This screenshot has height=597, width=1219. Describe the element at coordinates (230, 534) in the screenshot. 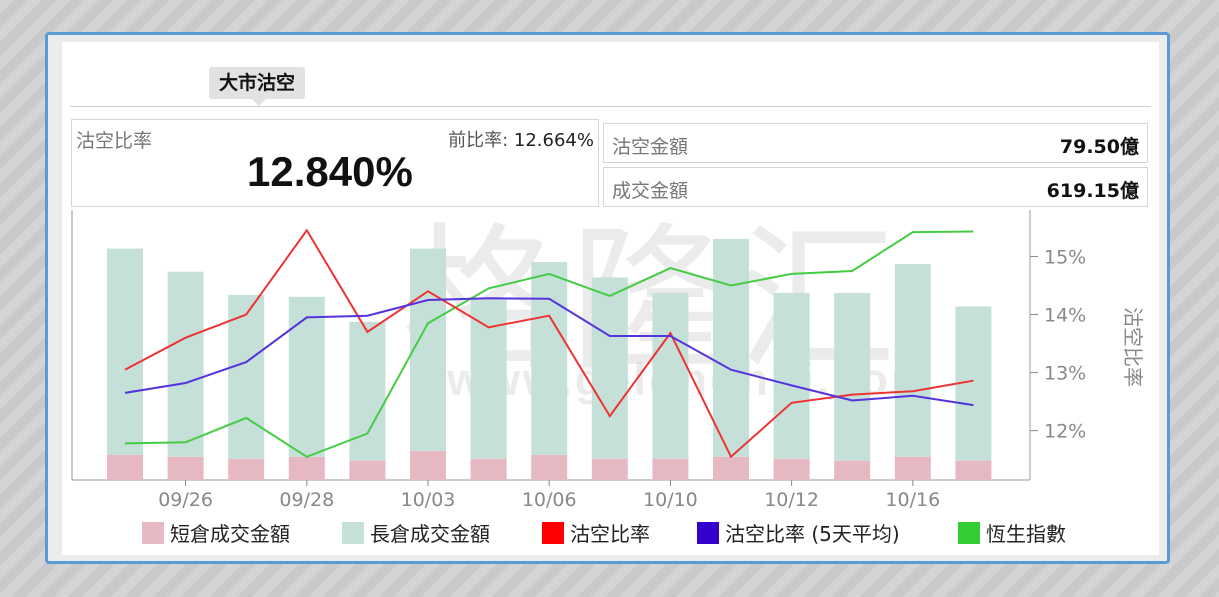

I see `legend-label-short: 短倉成交金額` at that location.